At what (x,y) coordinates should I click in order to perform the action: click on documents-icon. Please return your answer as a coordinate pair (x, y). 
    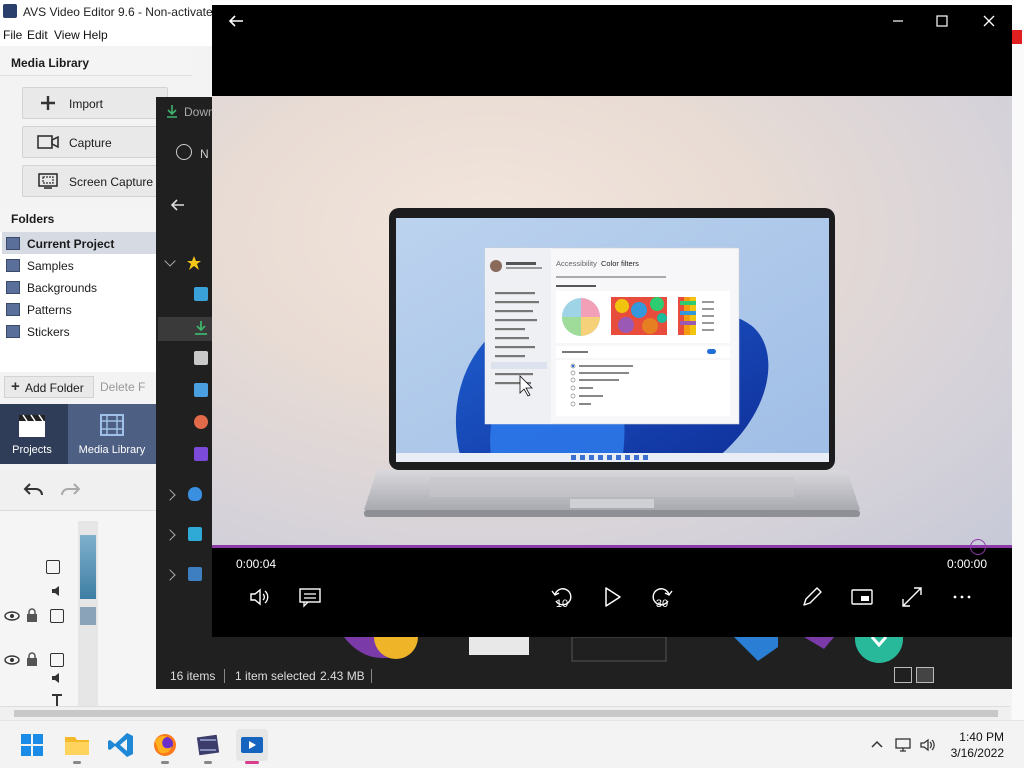
    Looking at the image, I should click on (201, 358).